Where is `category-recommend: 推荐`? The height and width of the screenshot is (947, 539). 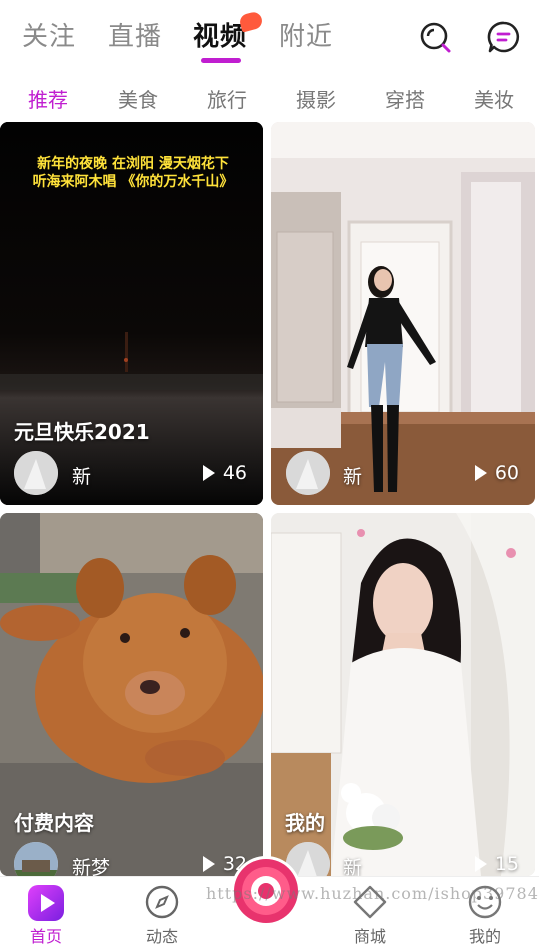
category-recommend: 推荐 is located at coordinates (48, 98).